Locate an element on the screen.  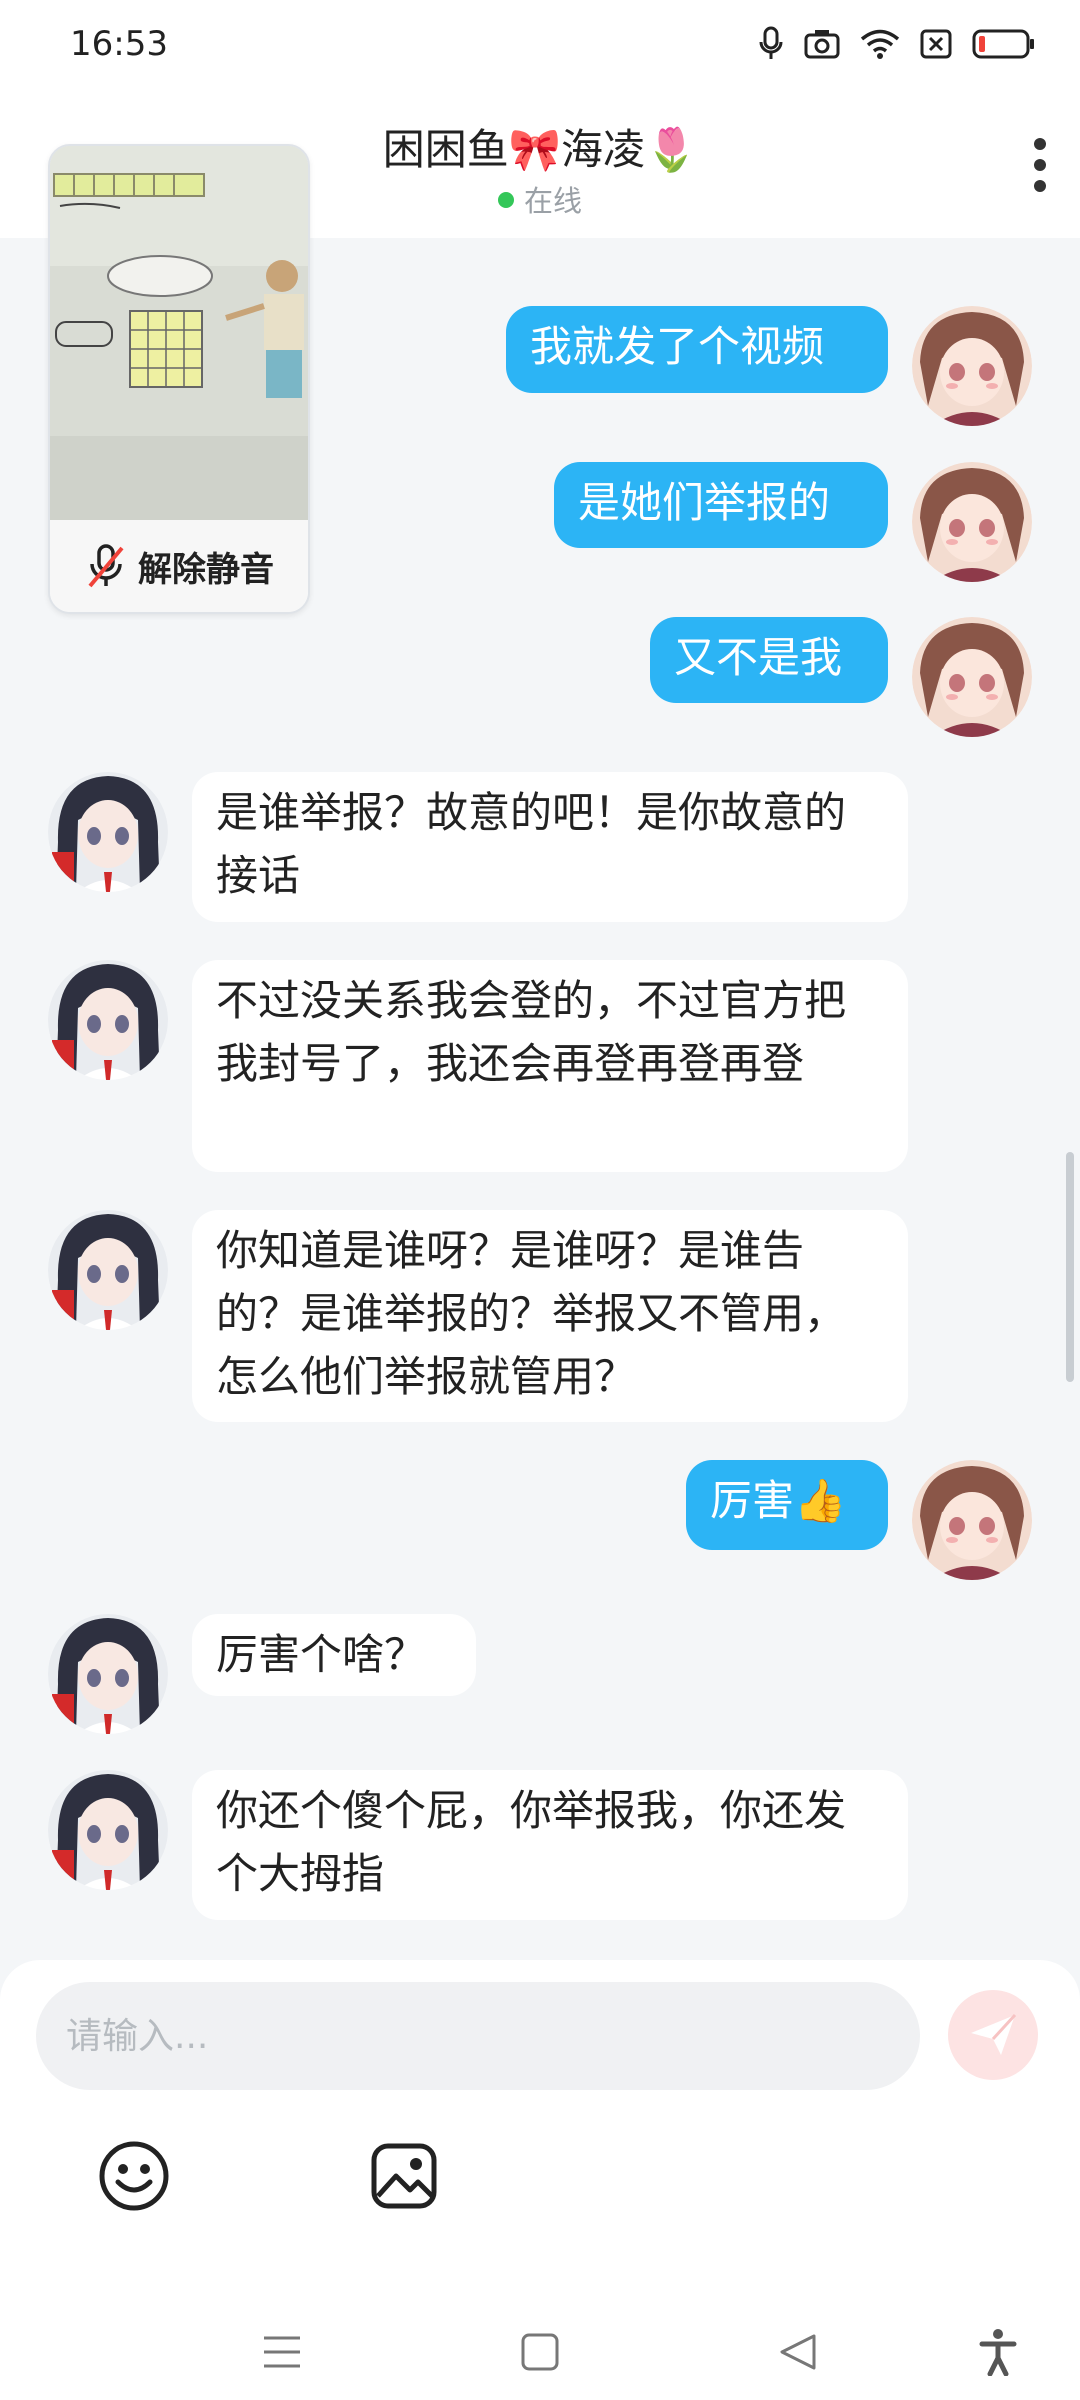
message-bubble: 厉害👍 is located at coordinates (787, 1505).